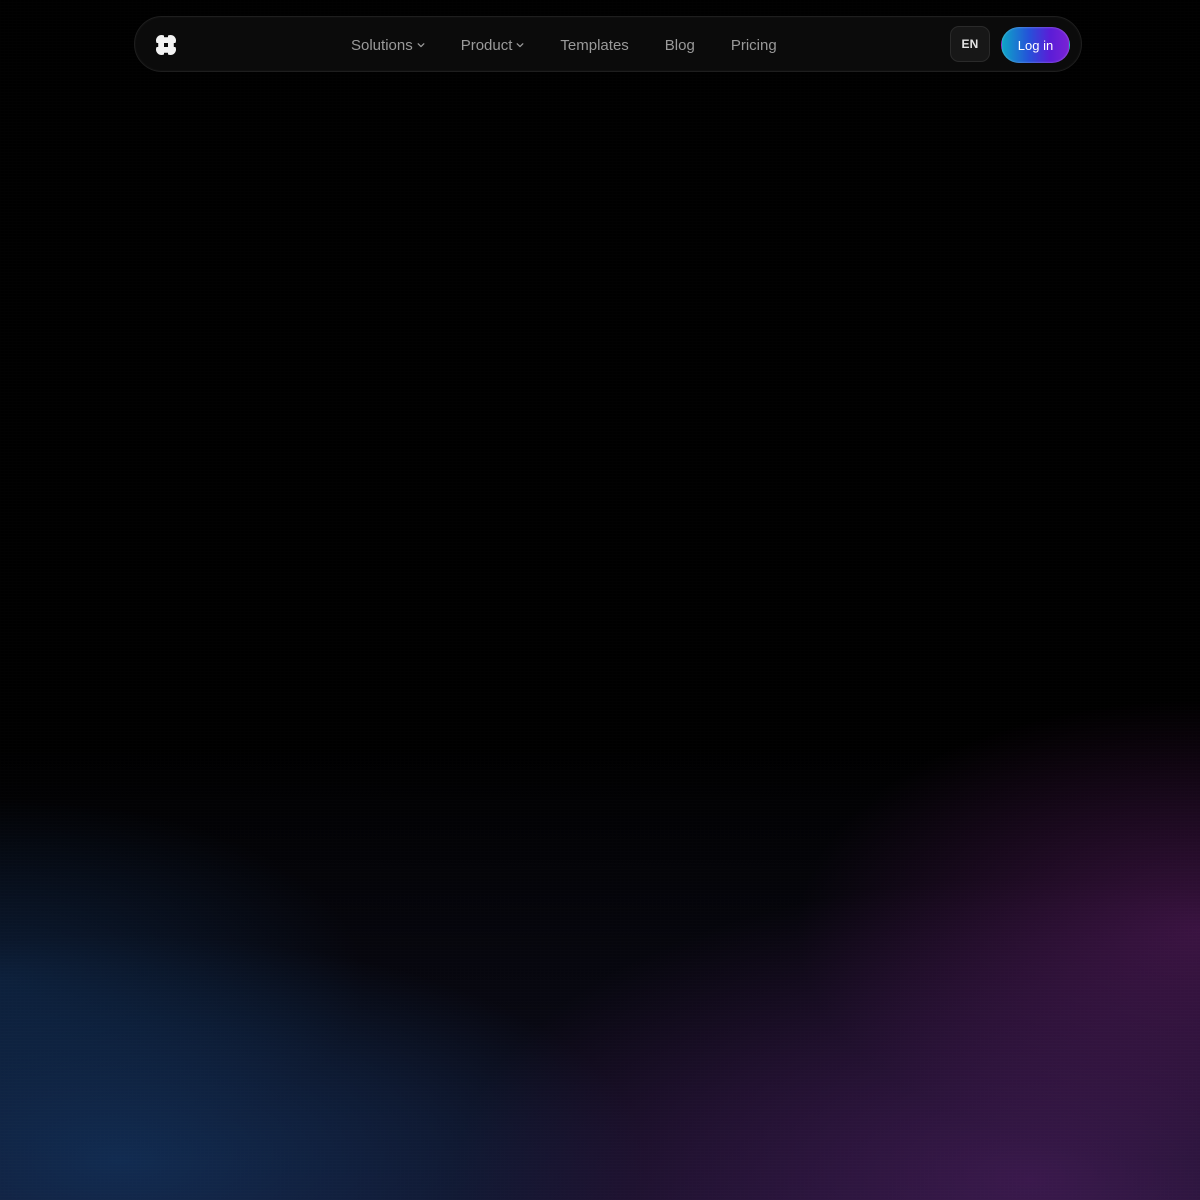  I want to click on brand-logo-icon, so click(166, 45).